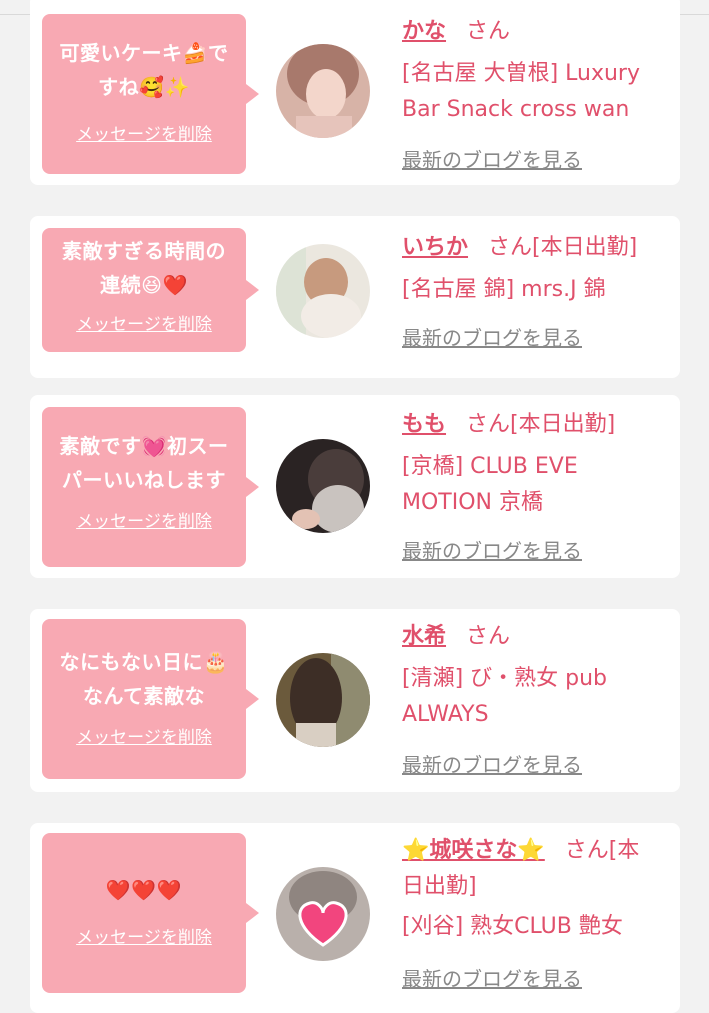 This screenshot has width=709, height=1013. What do you see at coordinates (490, 466) in the screenshot?
I see `shop-name-line: [京橋] CLUB EVE` at bounding box center [490, 466].